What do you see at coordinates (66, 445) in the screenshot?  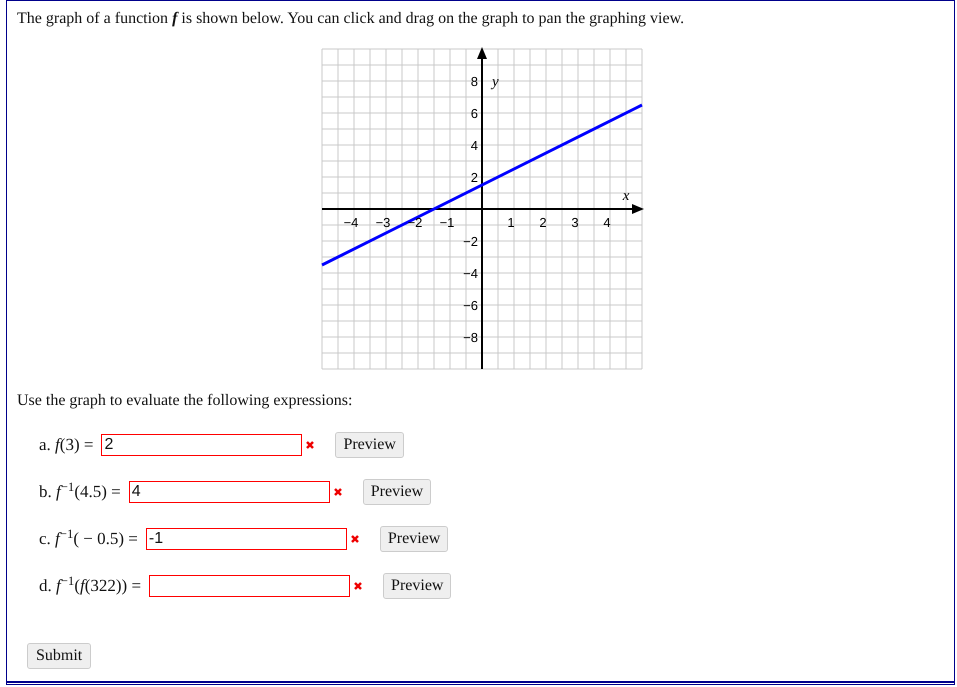 I see `question-label: a. f(3) =` at bounding box center [66, 445].